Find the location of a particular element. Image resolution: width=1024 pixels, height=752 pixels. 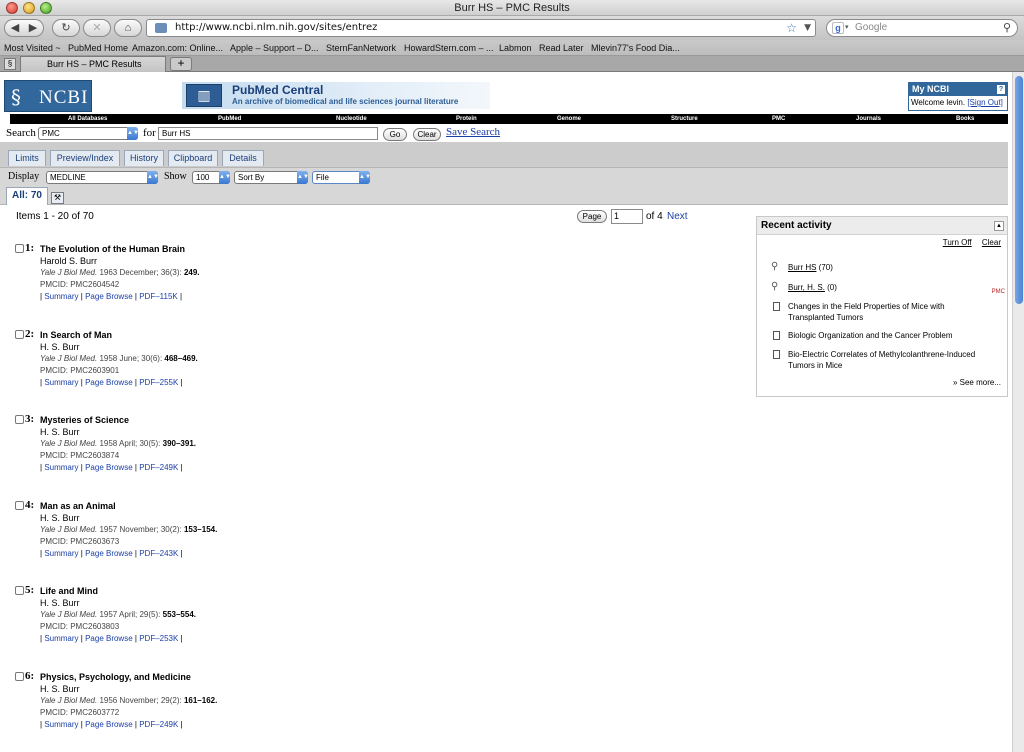

tab-history: History is located at coordinates (144, 158).